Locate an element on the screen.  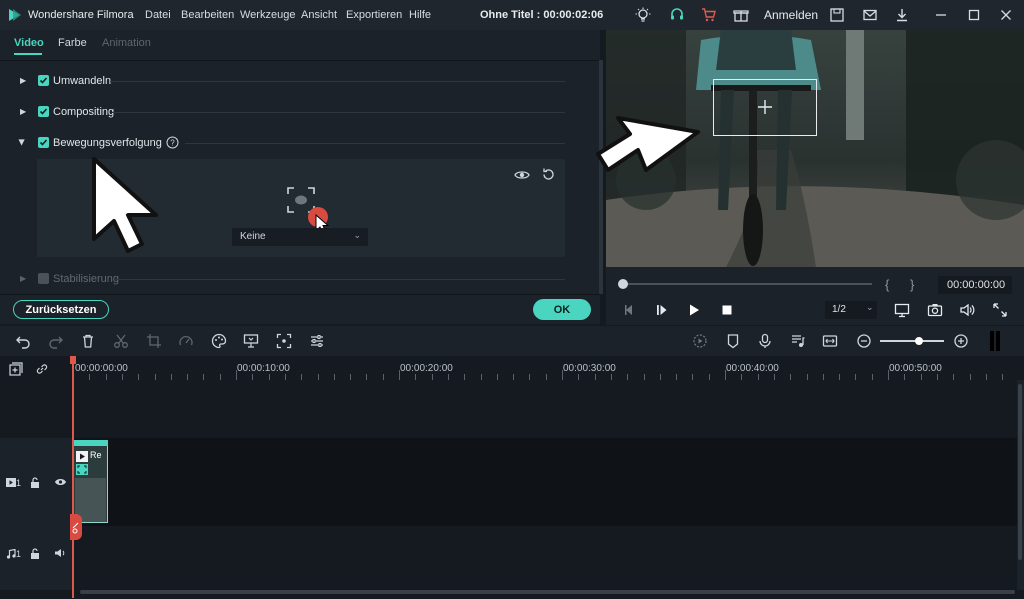
download-icon is located at coordinates (902, 15).